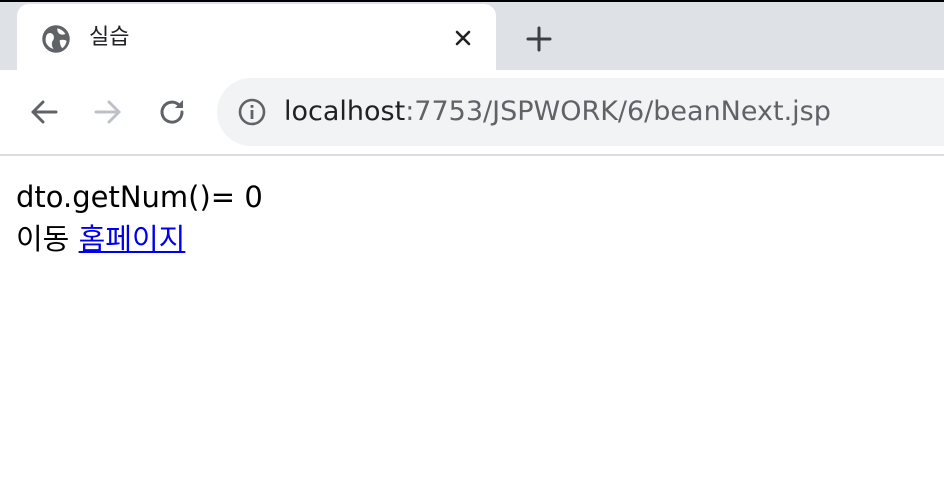  I want to click on info-icon, so click(252, 112).